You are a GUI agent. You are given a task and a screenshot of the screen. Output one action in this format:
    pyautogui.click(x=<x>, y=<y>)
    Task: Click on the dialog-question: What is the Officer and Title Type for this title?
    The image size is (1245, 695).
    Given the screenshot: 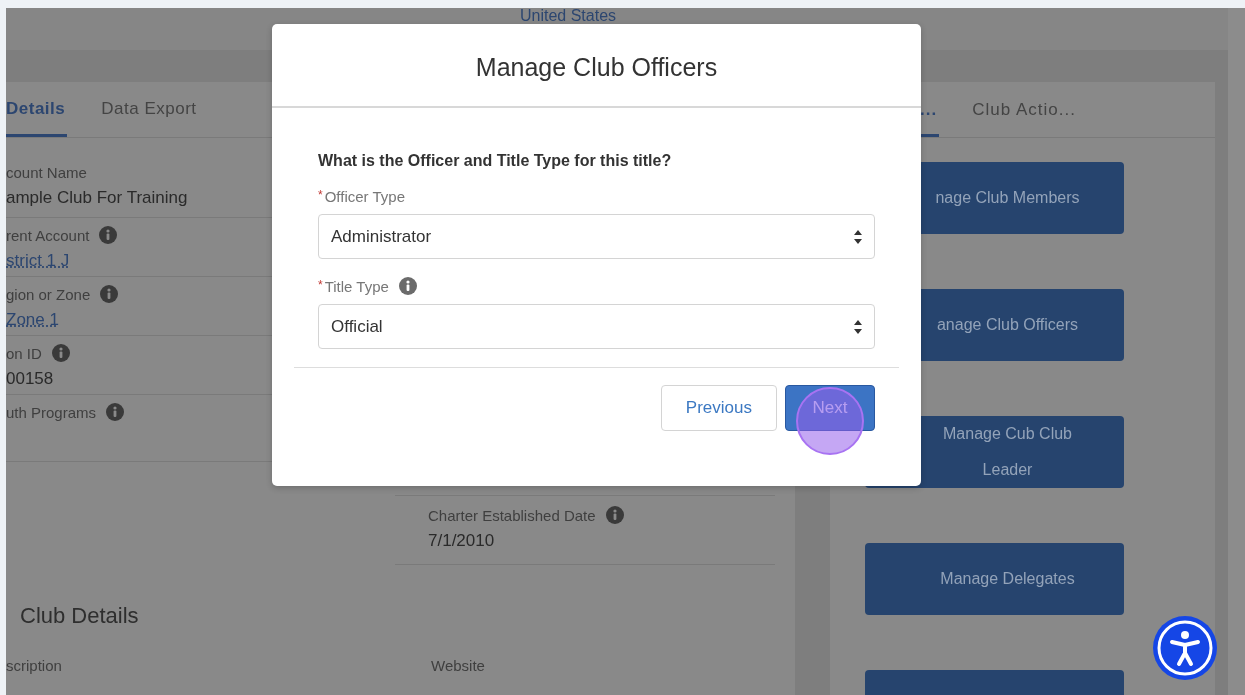 What is the action you would take?
    pyautogui.click(x=495, y=161)
    